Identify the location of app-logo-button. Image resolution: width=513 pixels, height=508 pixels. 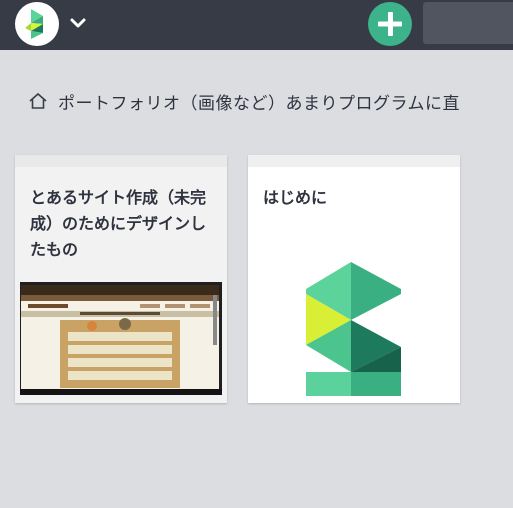
(37, 24).